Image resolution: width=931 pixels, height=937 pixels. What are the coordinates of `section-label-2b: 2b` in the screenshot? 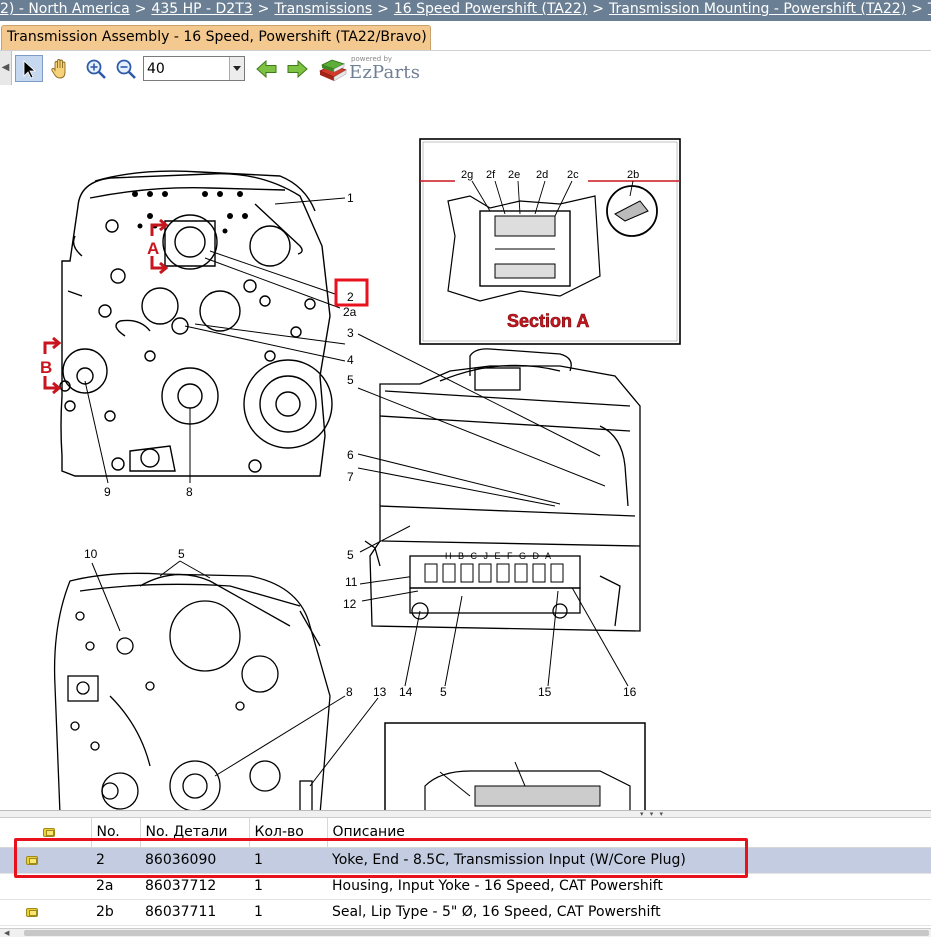 It's located at (633, 175).